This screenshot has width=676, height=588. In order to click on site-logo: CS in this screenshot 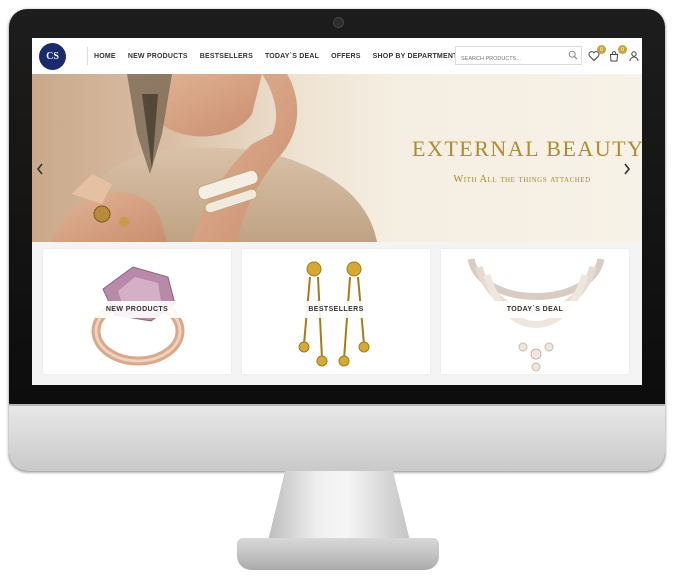, I will do `click(52, 56)`.